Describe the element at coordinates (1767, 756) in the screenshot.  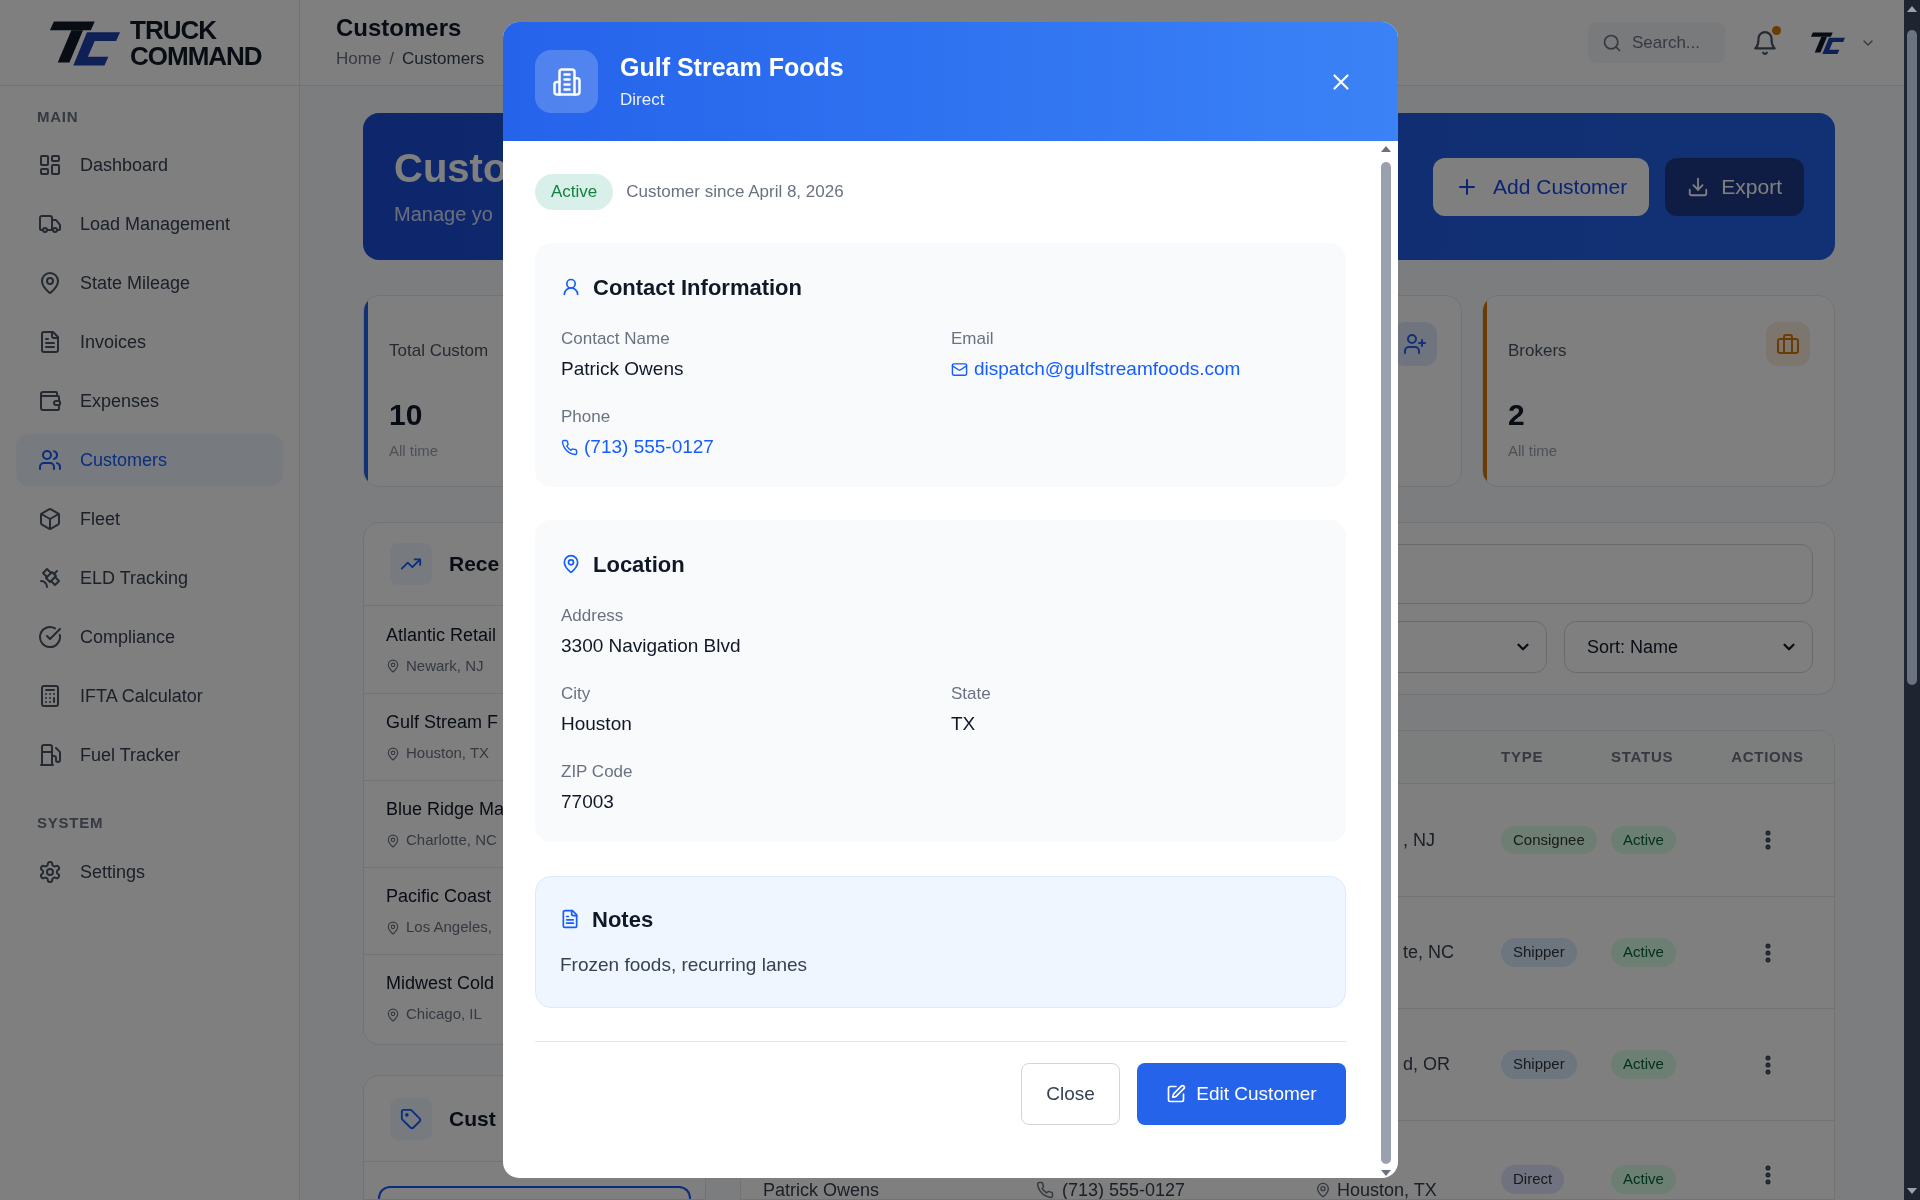
I see `column-header: ACTIONS` at that location.